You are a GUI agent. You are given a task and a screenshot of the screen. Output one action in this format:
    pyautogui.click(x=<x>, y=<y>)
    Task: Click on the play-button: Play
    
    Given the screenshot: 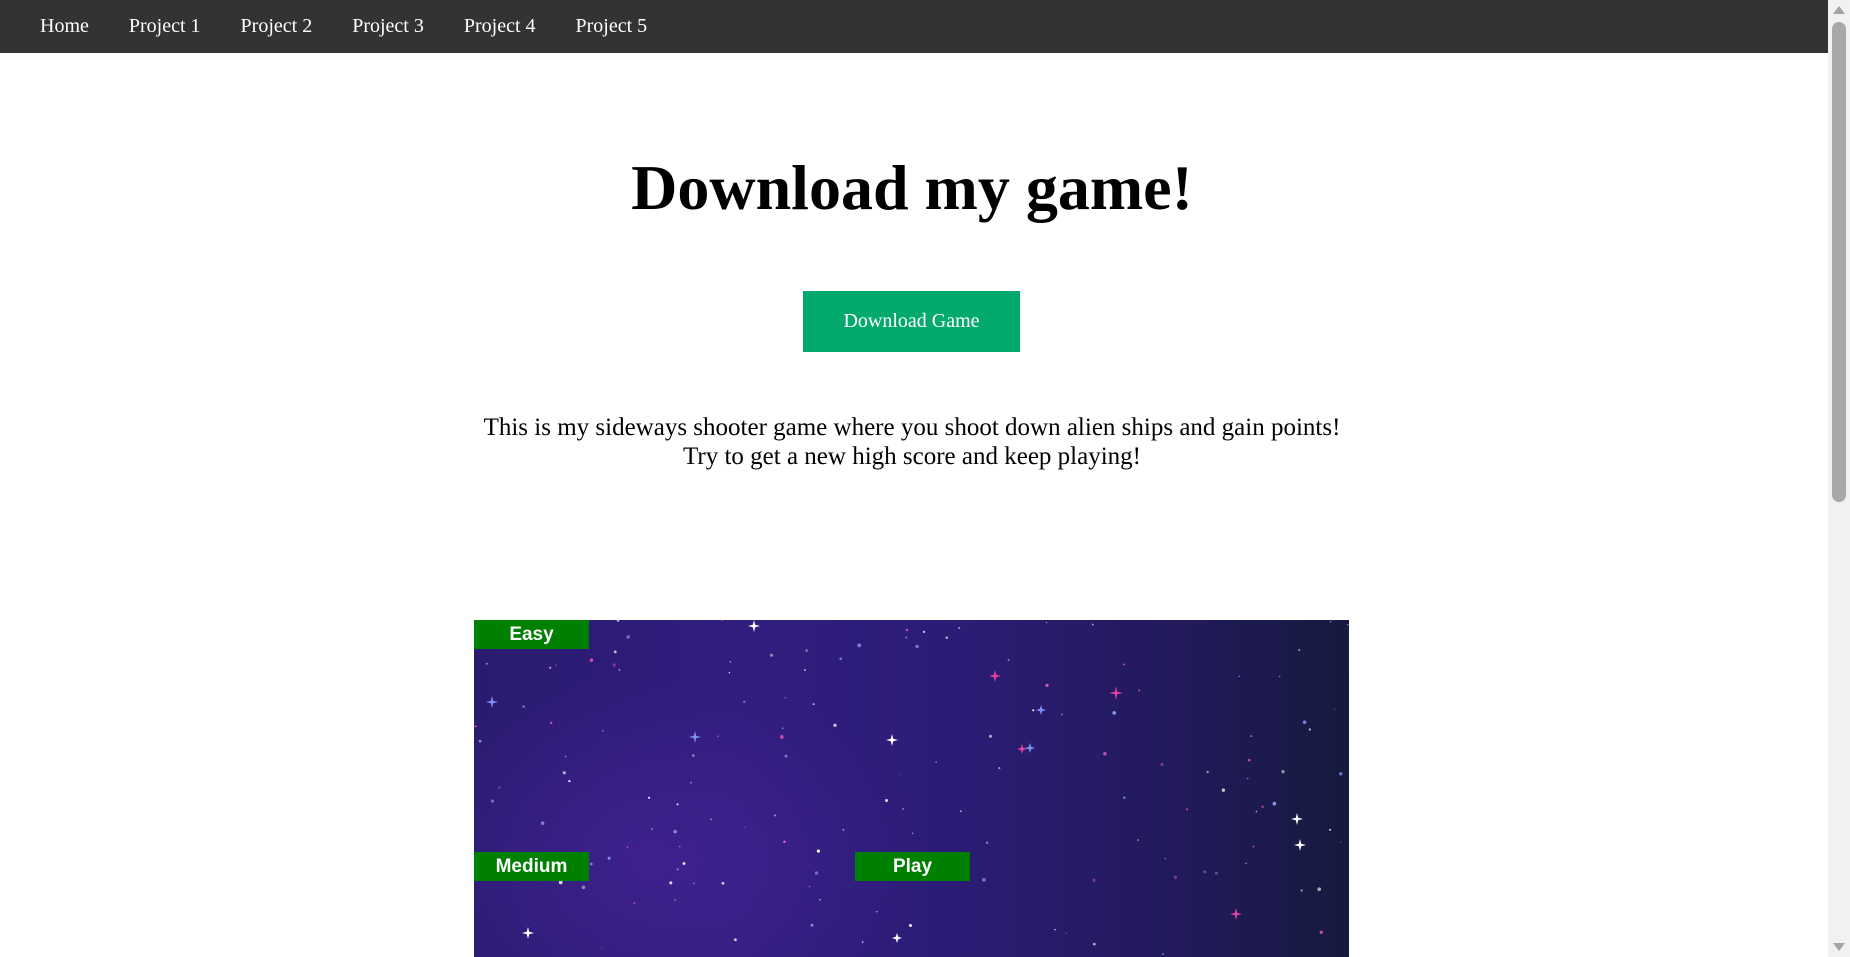 What is the action you would take?
    pyautogui.click(x=912, y=866)
    